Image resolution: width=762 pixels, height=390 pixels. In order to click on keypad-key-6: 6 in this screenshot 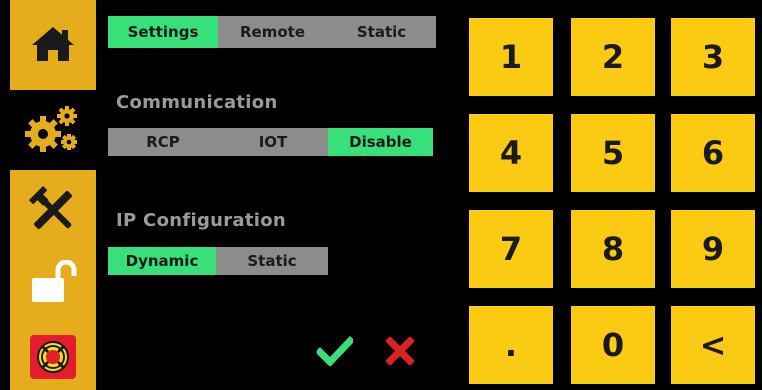, I will do `click(713, 153)`.